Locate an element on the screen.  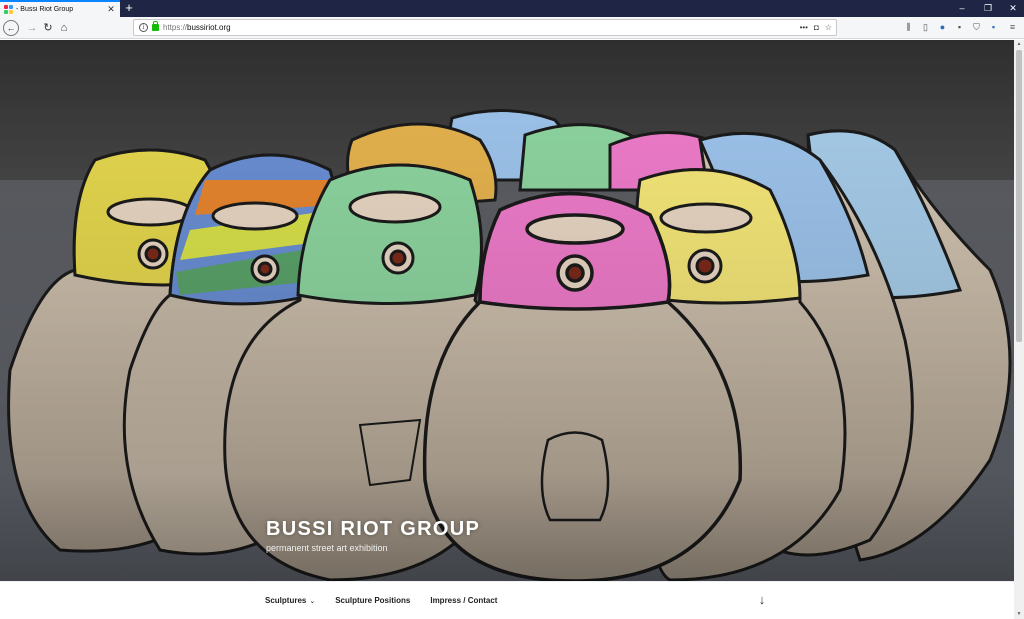
browser-tab: - Bussi Riot Group ✕ is located at coordinates (60, 8).